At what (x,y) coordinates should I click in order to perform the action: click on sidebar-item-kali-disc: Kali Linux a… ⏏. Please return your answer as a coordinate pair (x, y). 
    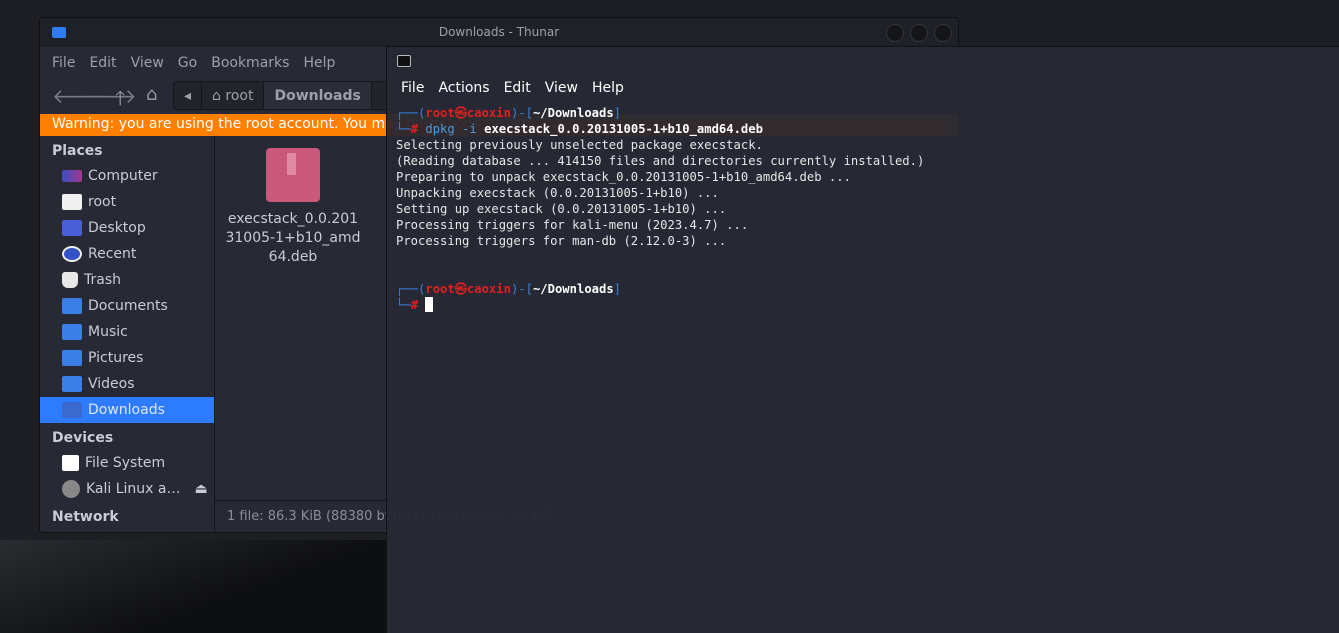
    Looking at the image, I should click on (127, 489).